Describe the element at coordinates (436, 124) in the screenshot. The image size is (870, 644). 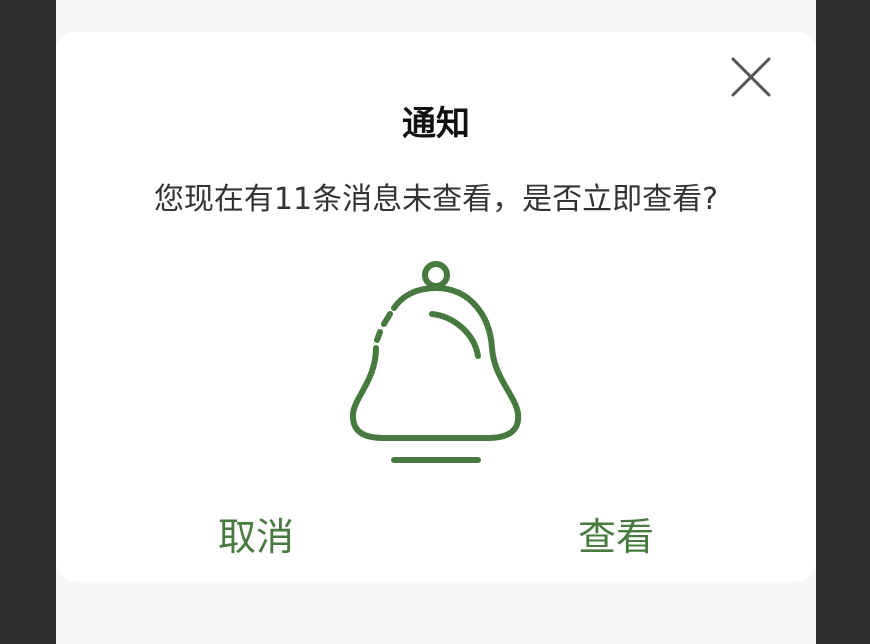
I see `dialog-title: 通知` at that location.